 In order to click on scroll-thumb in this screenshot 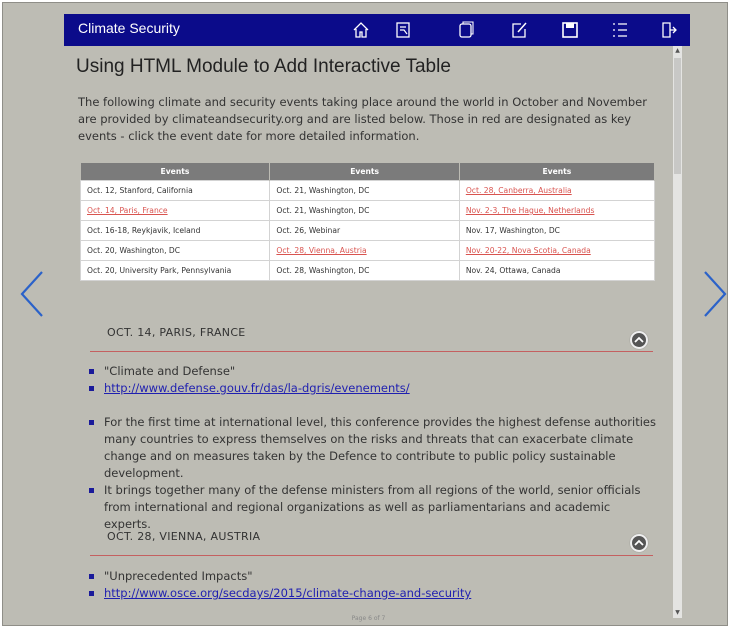, I will do `click(677, 116)`.